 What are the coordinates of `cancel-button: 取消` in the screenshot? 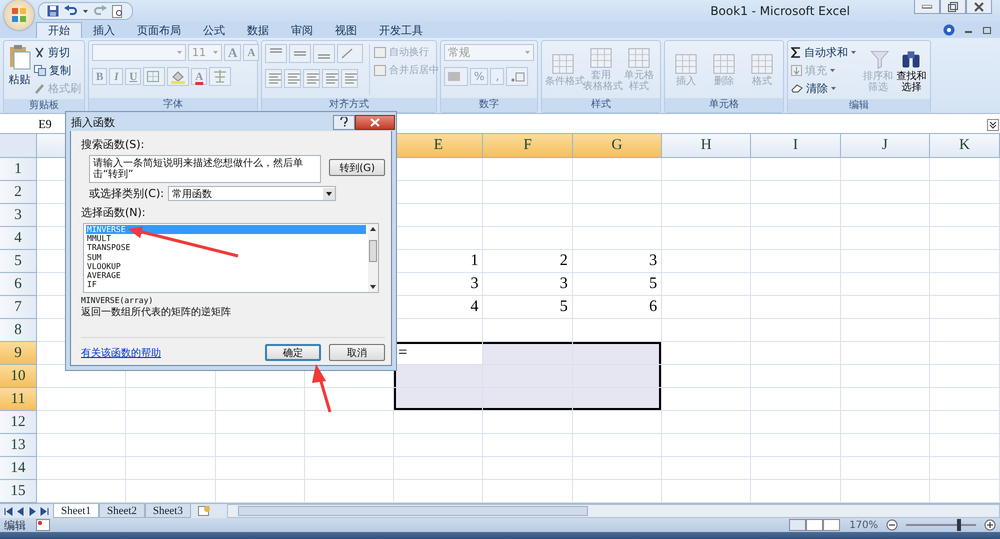 It's located at (357, 352).